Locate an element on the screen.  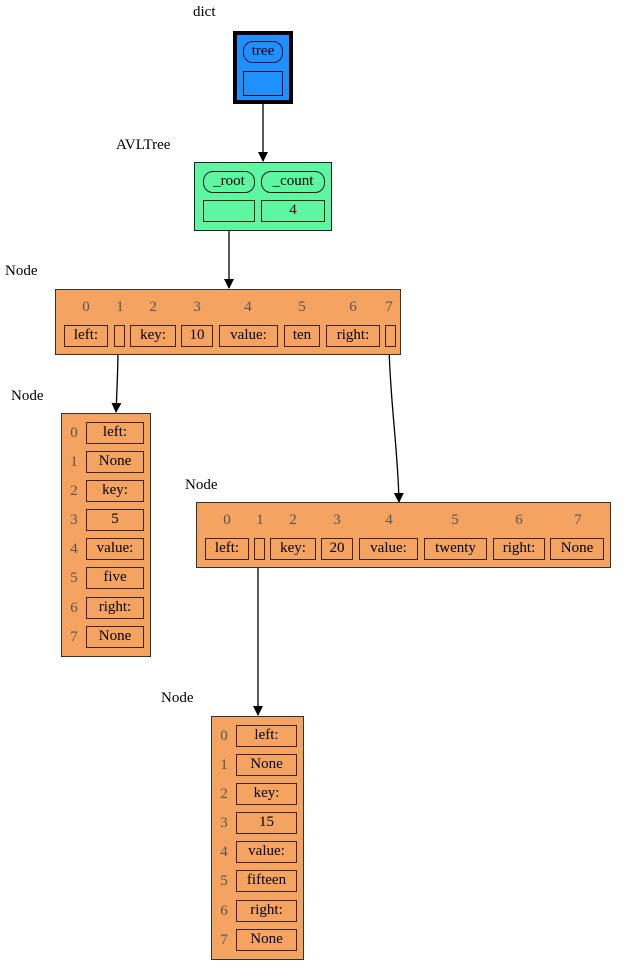
cell-right-pointer is located at coordinates (390, 336).